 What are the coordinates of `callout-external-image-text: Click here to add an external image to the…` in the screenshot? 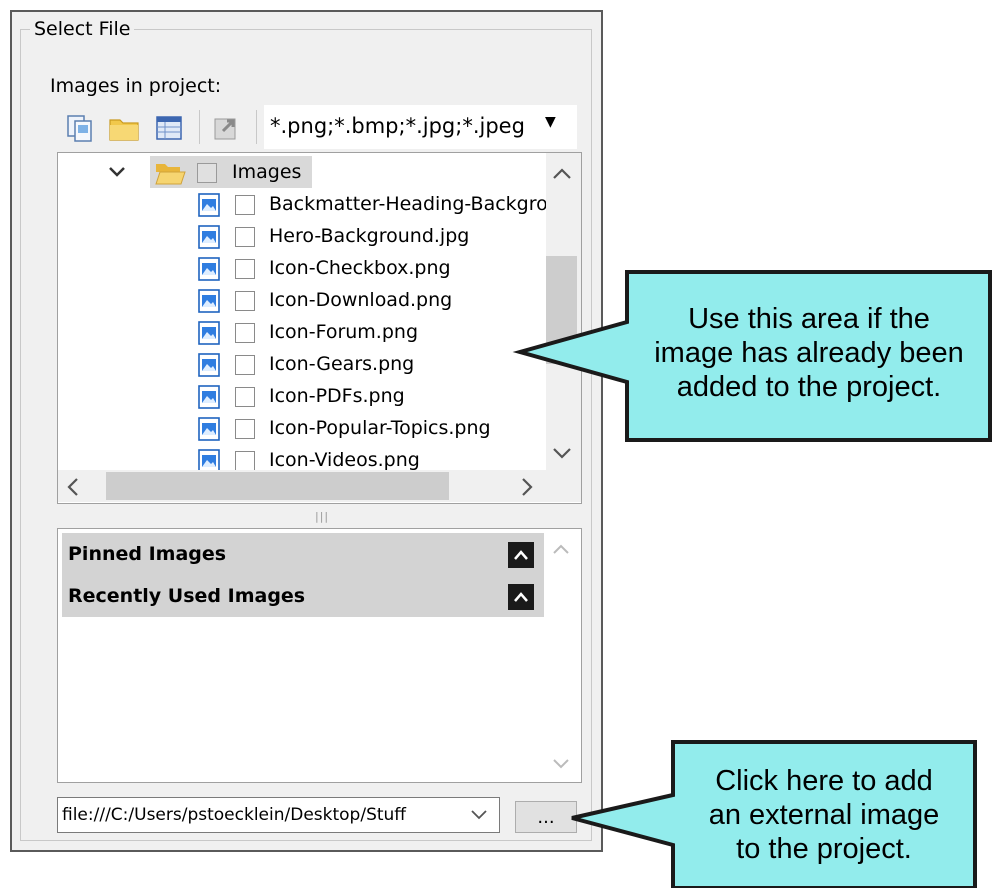 It's located at (824, 815).